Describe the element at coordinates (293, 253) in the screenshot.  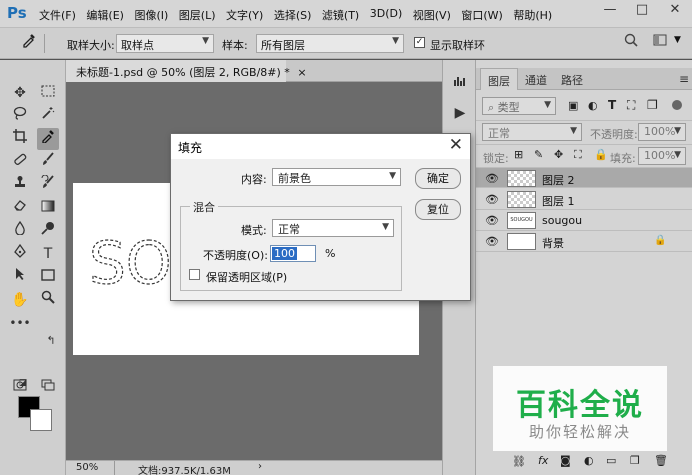
I see `opacity-input: 100` at that location.